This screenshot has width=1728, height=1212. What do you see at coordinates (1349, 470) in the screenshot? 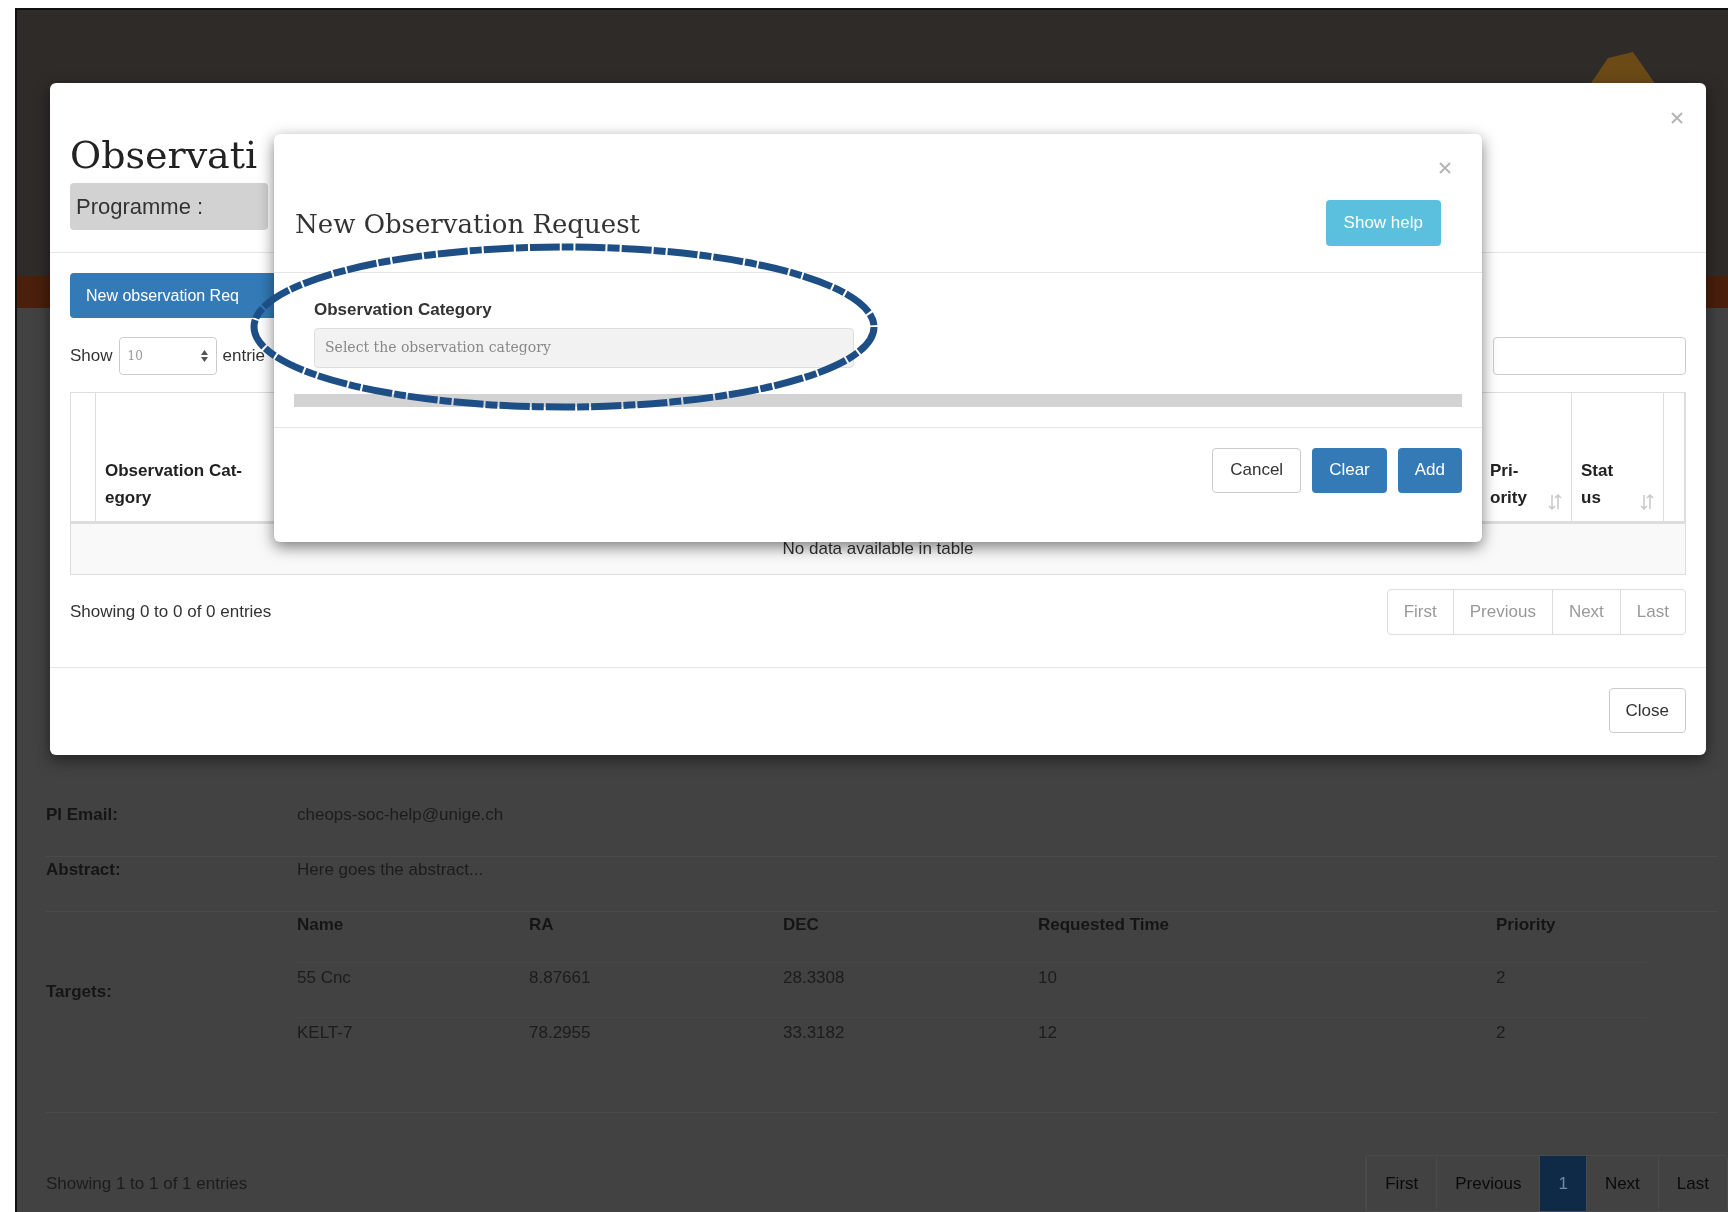
I see `footer-button: Clear` at bounding box center [1349, 470].